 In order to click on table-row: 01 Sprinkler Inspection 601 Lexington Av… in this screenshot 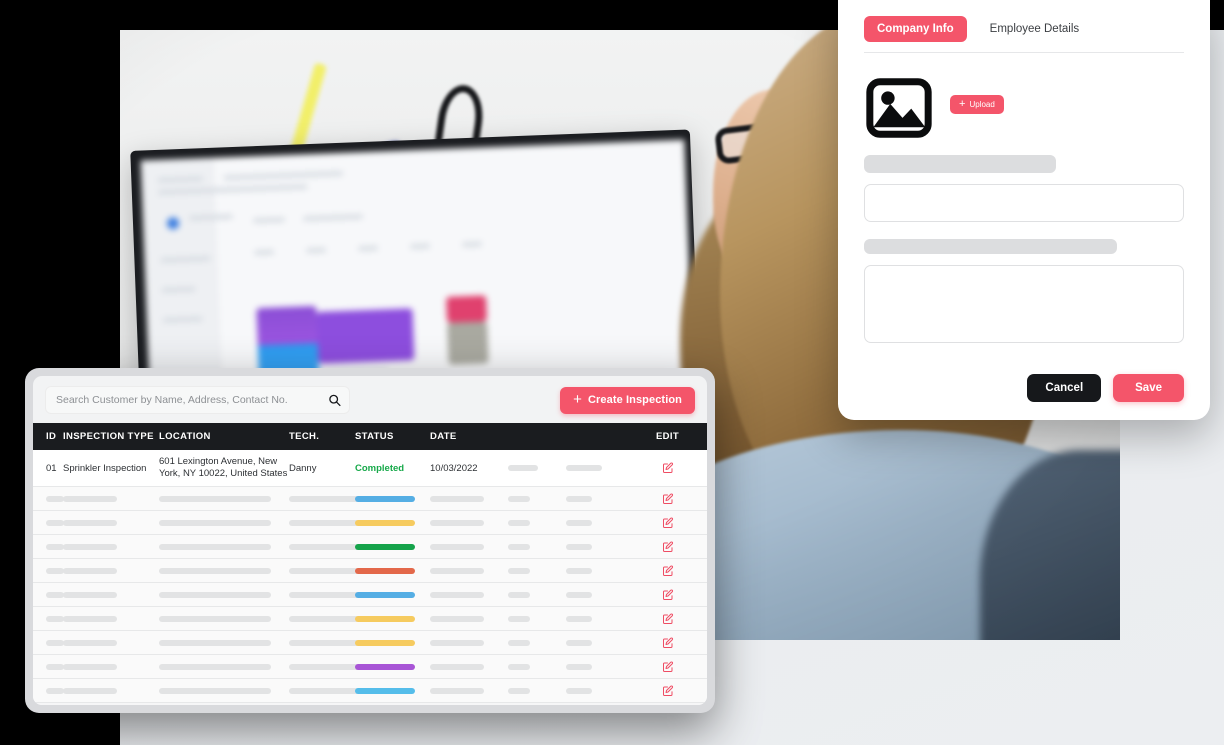, I will do `click(370, 468)`.